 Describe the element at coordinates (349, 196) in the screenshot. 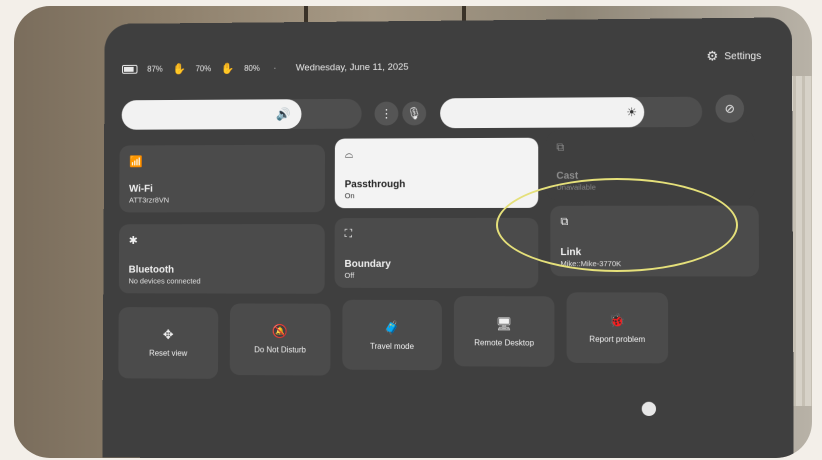

I see `passthrough-status: On` at that location.